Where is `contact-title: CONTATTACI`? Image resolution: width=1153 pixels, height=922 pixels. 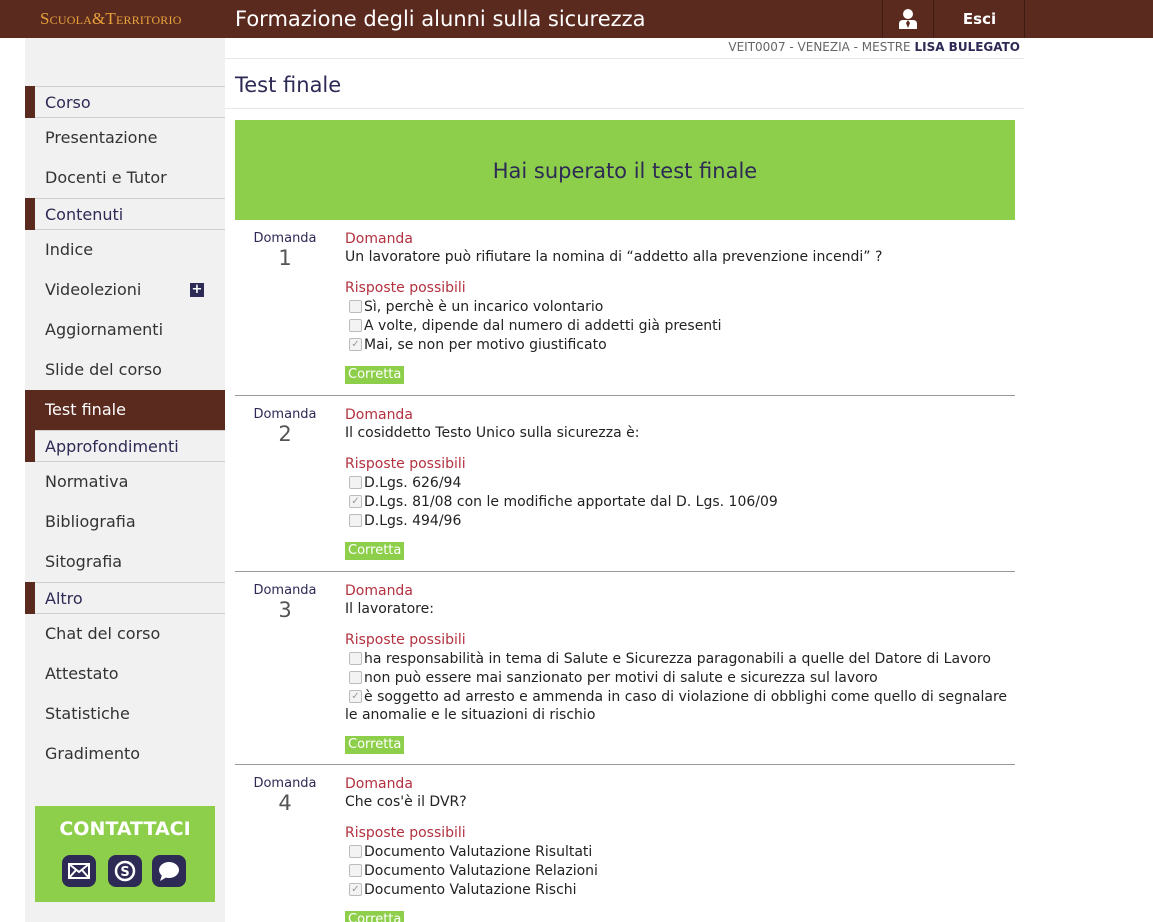
contact-title: CONTATTACI is located at coordinates (125, 829).